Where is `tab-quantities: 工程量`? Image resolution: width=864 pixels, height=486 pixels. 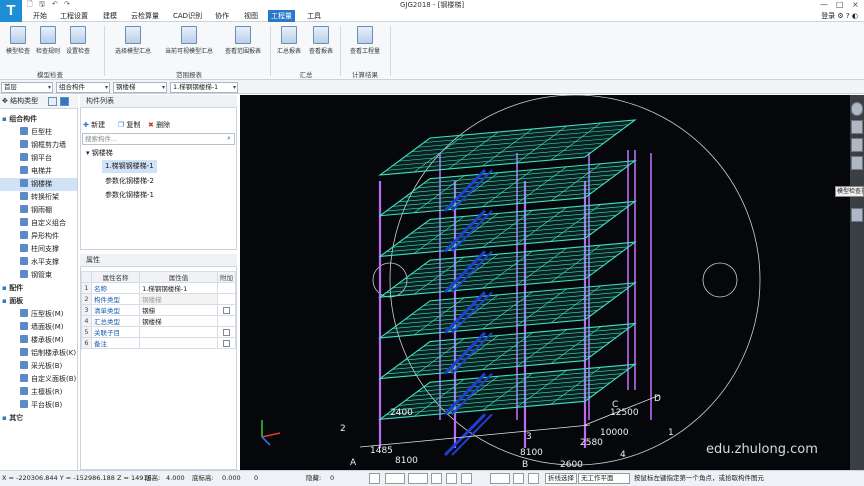 tab-quantities: 工程量 is located at coordinates (281, 16).